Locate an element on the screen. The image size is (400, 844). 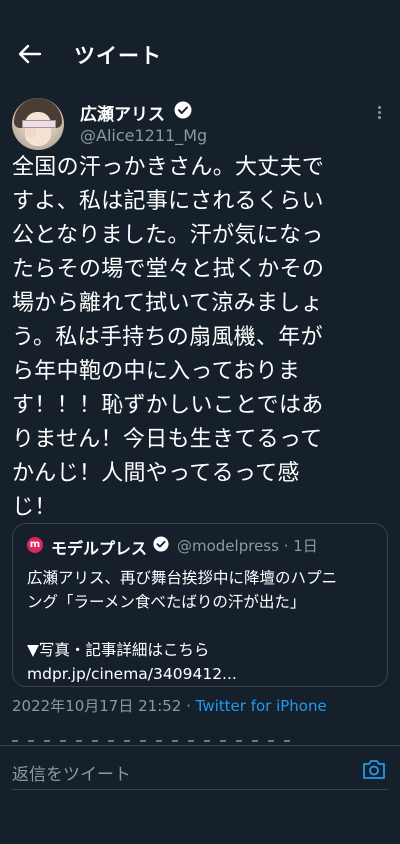
camera-icon is located at coordinates (374, 769).